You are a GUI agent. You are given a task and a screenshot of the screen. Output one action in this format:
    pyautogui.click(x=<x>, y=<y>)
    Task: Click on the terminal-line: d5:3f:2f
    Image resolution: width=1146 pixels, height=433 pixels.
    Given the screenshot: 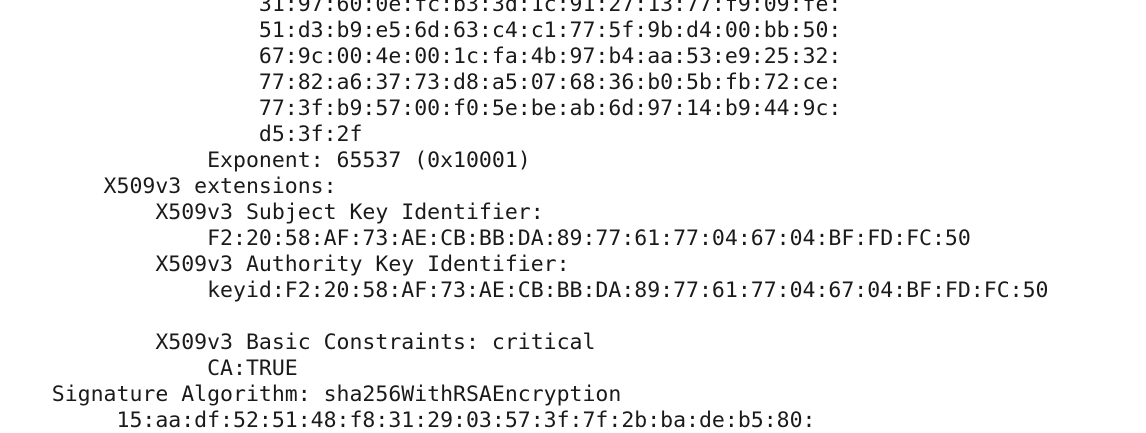 What is the action you would take?
    pyautogui.click(x=181, y=134)
    